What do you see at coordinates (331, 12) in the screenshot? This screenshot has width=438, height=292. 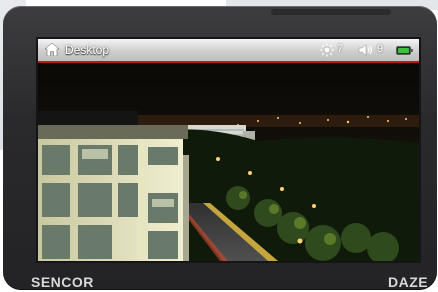 I see `device-top-buttons` at bounding box center [331, 12].